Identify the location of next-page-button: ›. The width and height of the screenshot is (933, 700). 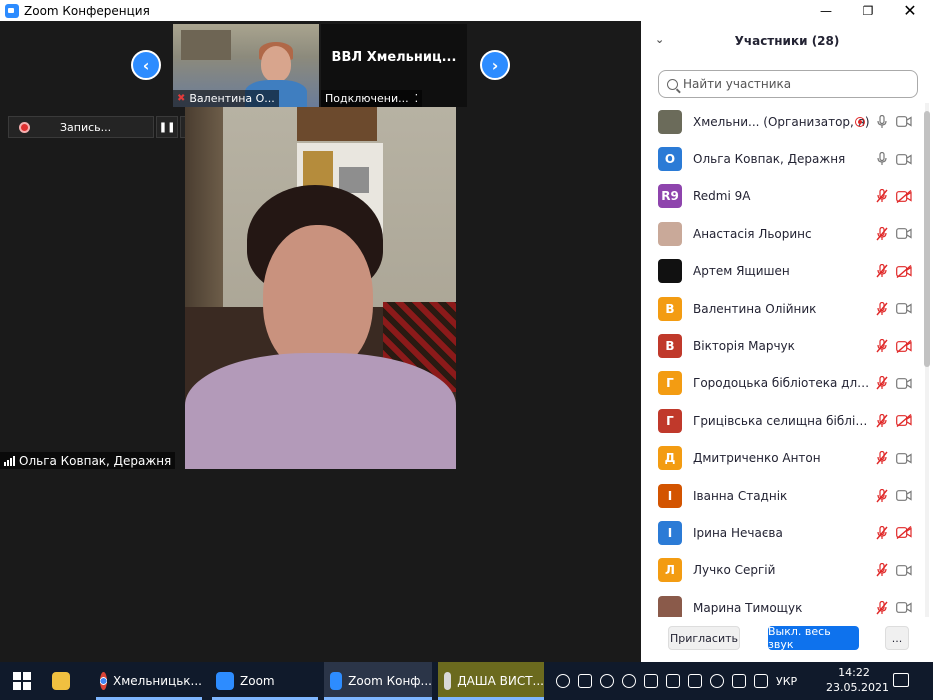
(495, 65).